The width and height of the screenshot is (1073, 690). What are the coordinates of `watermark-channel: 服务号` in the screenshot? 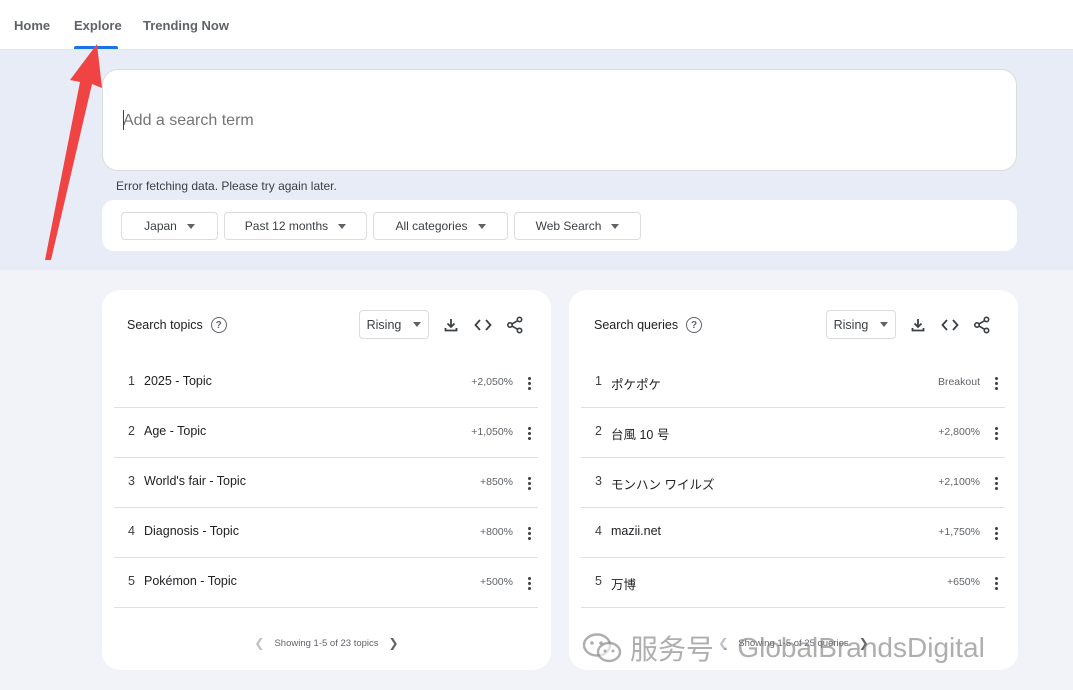 It's located at (672, 649).